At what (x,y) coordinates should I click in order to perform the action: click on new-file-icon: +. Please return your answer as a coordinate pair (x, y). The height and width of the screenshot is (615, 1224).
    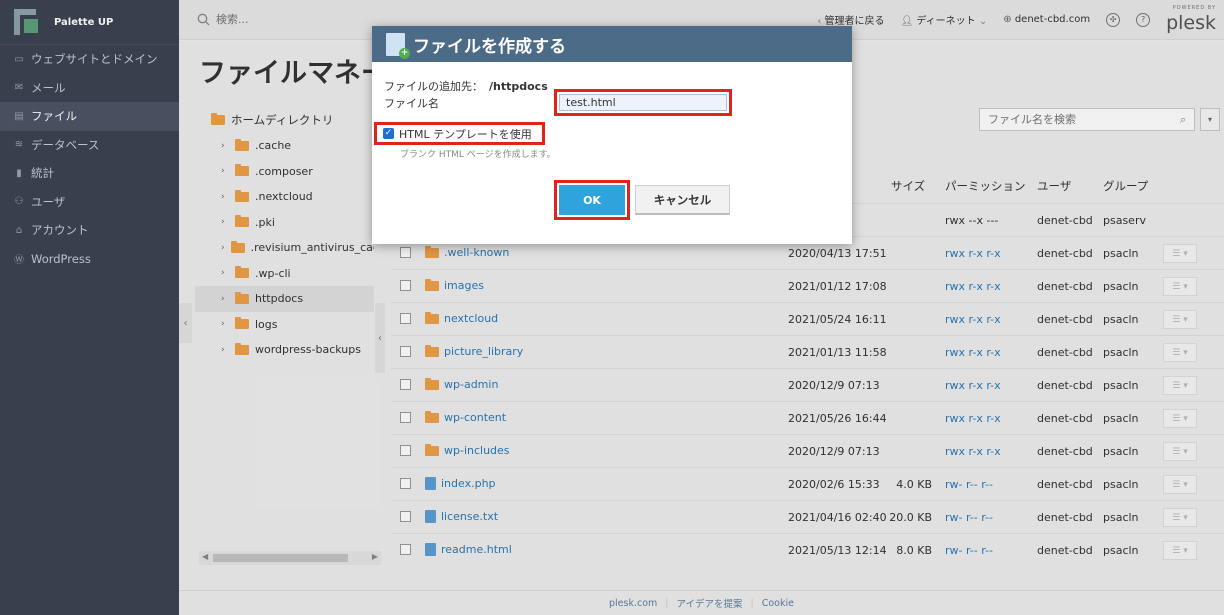
    Looking at the image, I should click on (398, 45).